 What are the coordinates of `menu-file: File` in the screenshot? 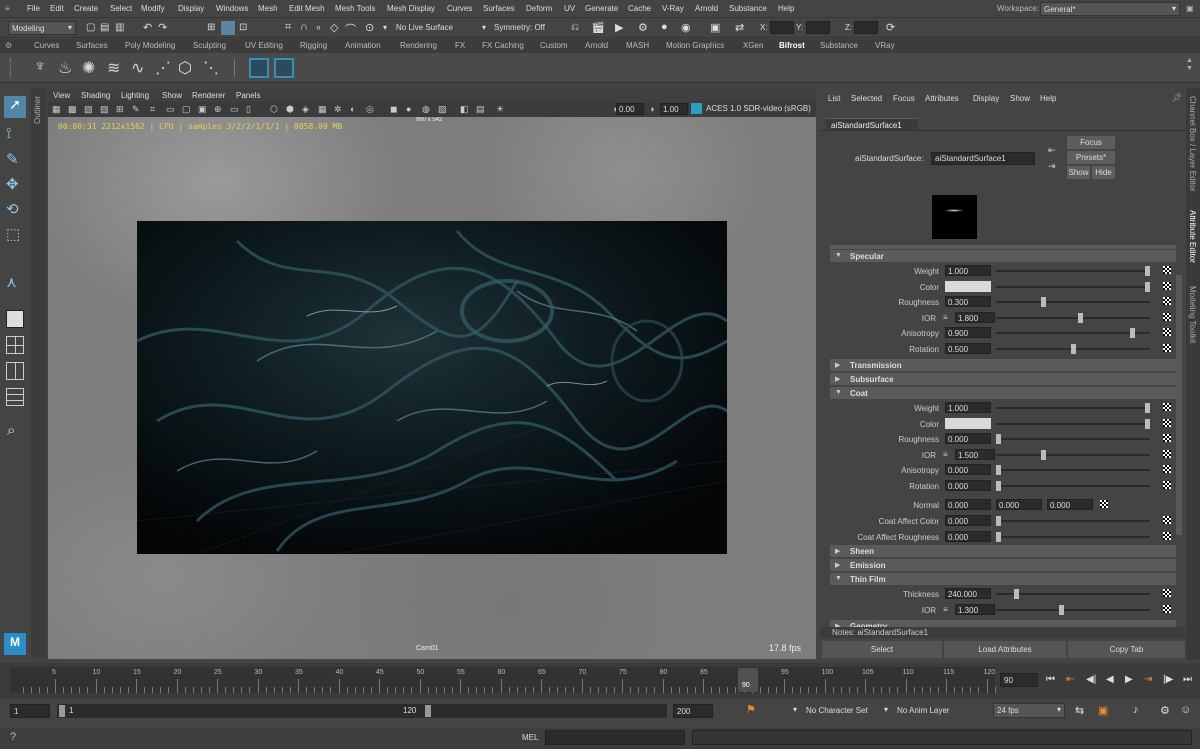 It's located at (33, 8).